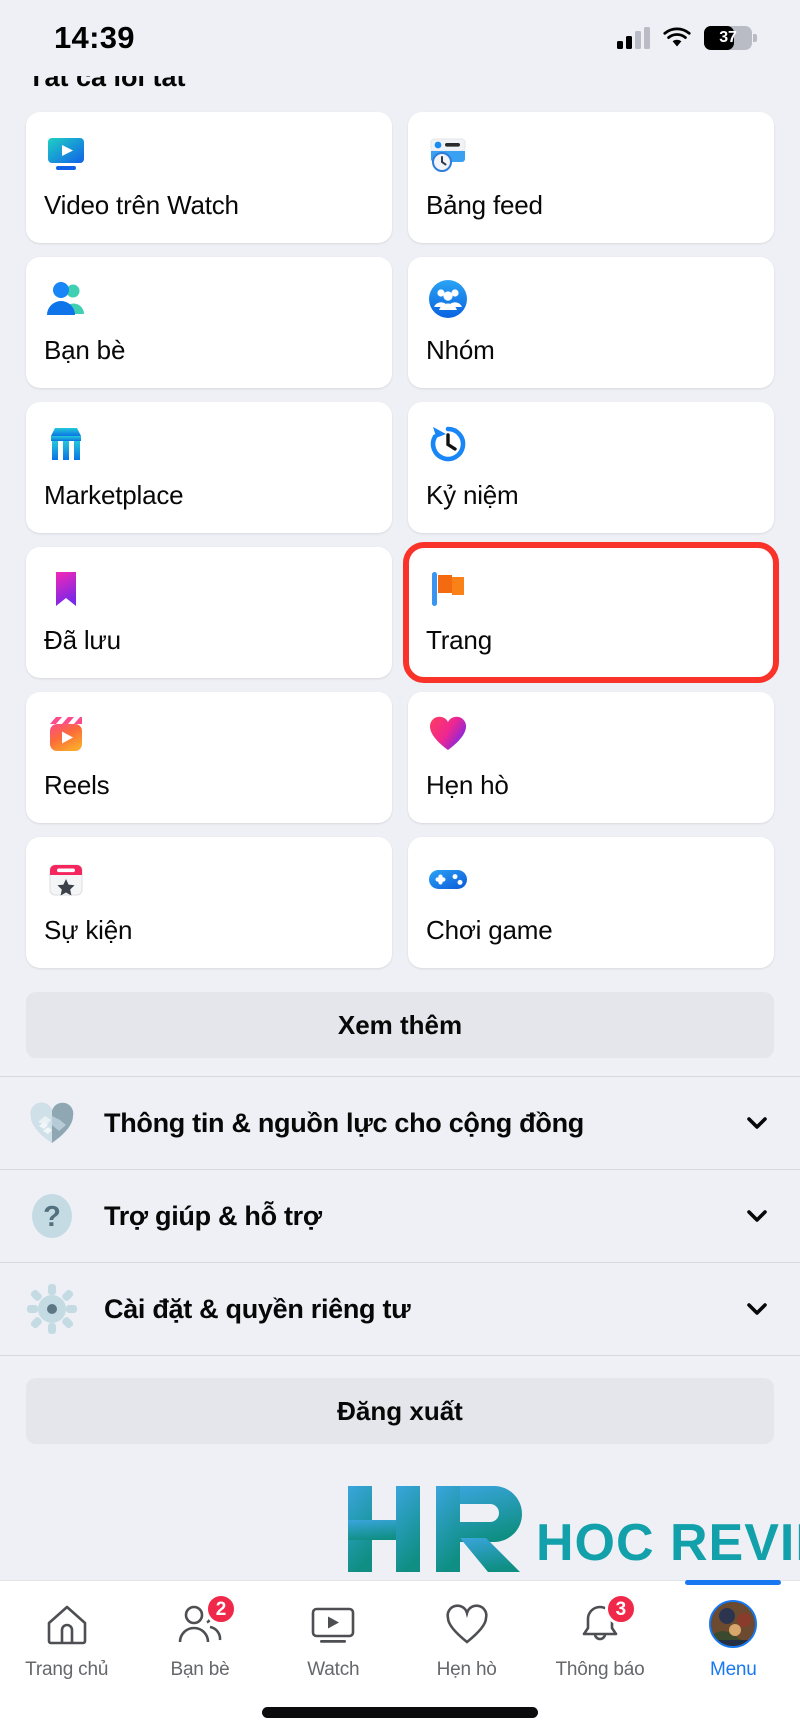  Describe the element at coordinates (400, 1411) in the screenshot. I see `logout-button: Đăng xuất` at that location.